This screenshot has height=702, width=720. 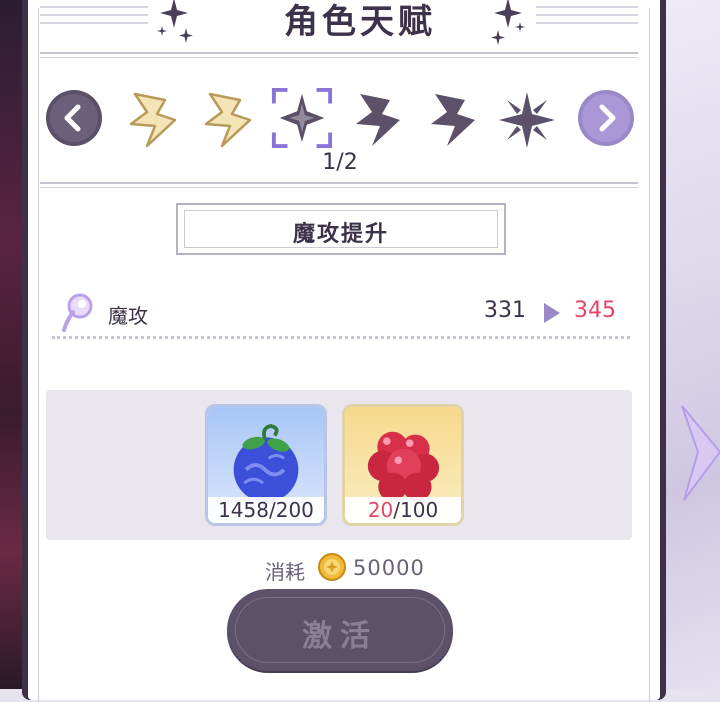 I want to click on cost-value: 50000, so click(x=389, y=568).